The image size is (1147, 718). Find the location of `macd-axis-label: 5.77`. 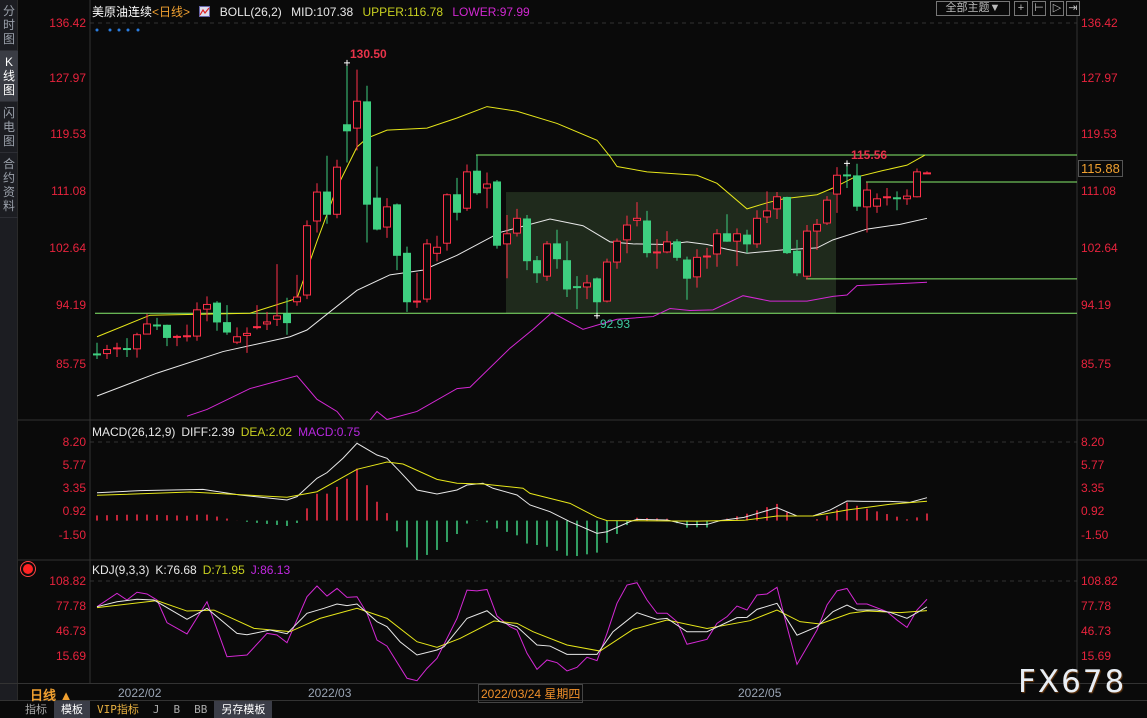

macd-axis-label: 5.77 is located at coordinates (1093, 465).